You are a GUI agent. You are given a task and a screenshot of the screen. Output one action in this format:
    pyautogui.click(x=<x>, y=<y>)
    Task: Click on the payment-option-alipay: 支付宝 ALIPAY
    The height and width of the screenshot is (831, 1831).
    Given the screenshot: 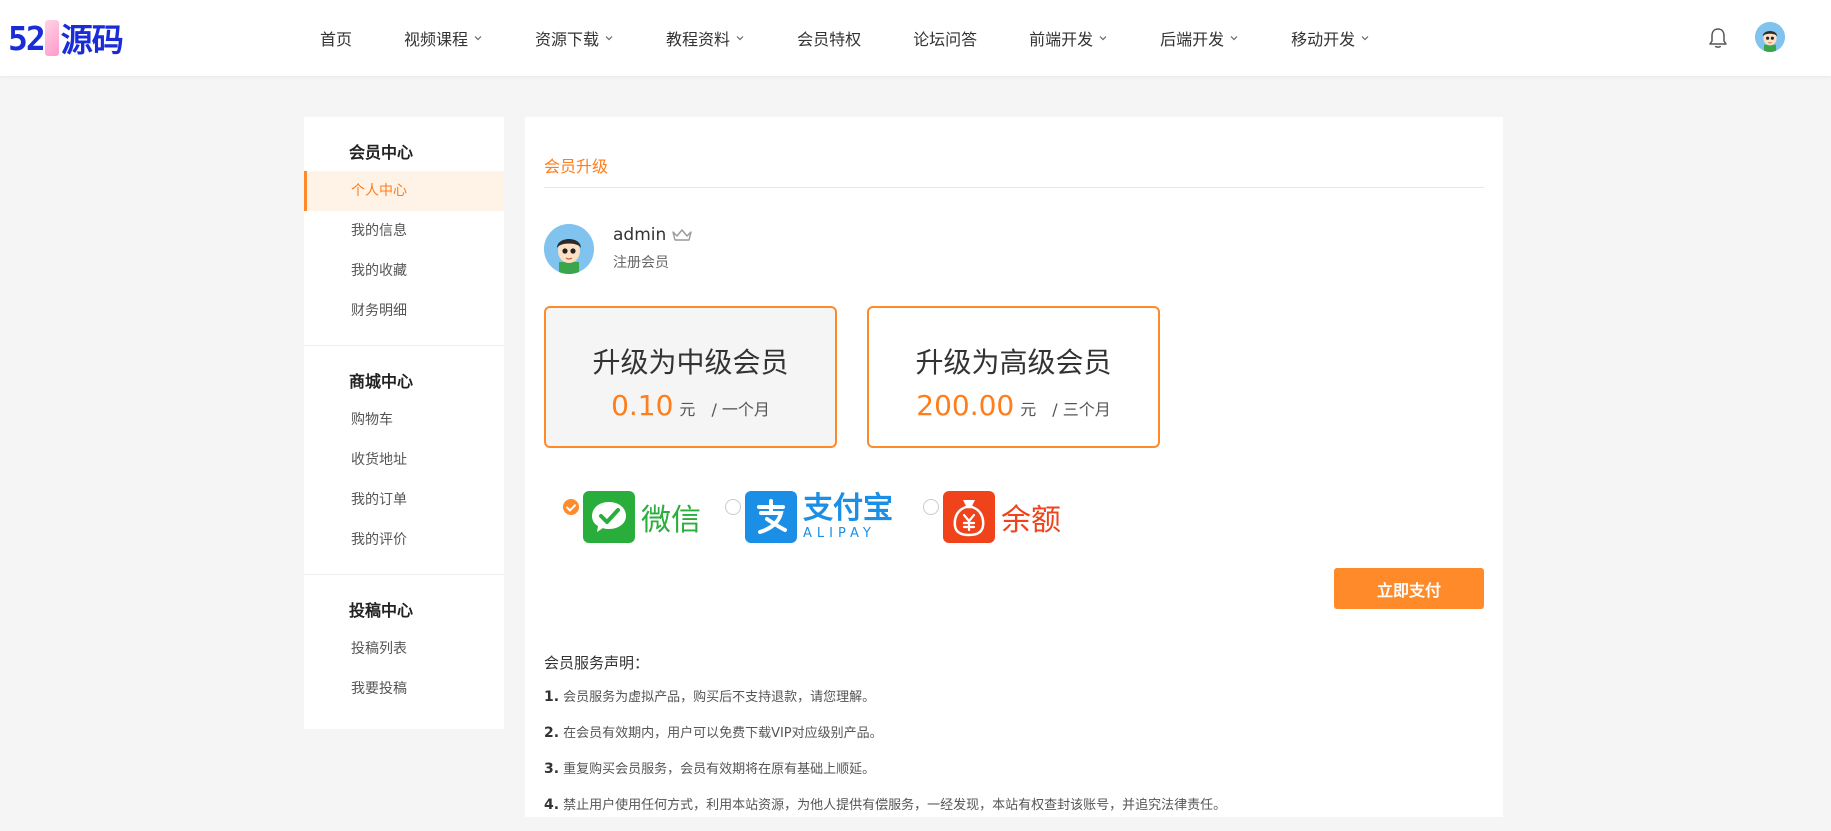 What is the action you would take?
    pyautogui.click(x=809, y=517)
    